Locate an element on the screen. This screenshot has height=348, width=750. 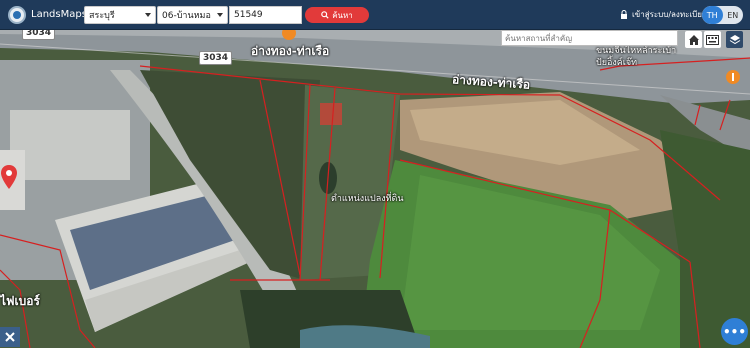
parcel-number-input is located at coordinates (265, 15).